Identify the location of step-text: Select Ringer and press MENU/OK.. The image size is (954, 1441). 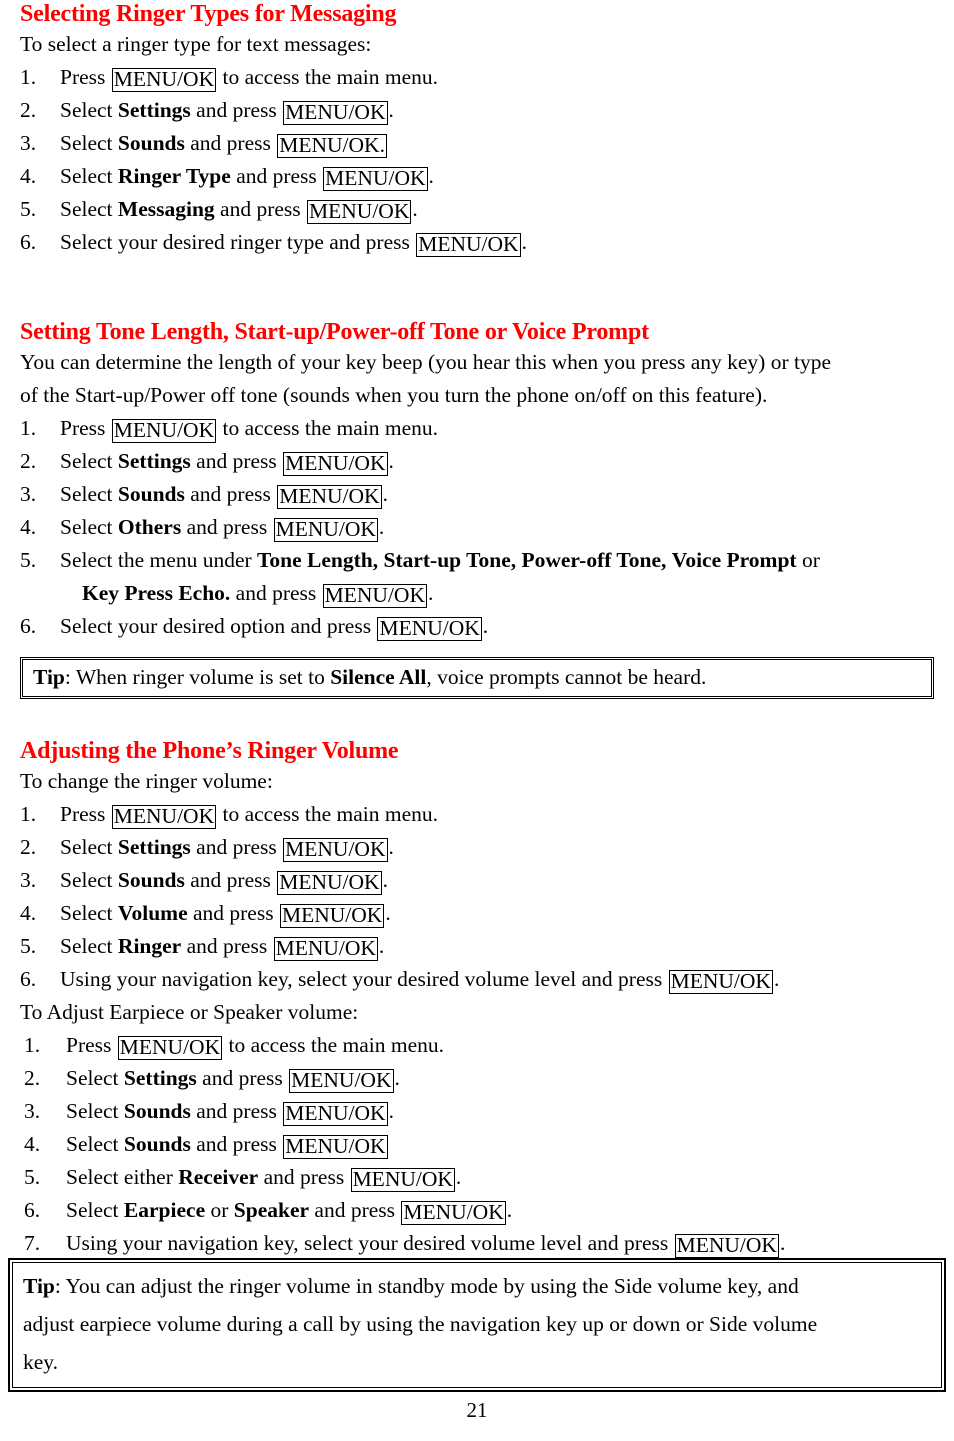
(497, 946).